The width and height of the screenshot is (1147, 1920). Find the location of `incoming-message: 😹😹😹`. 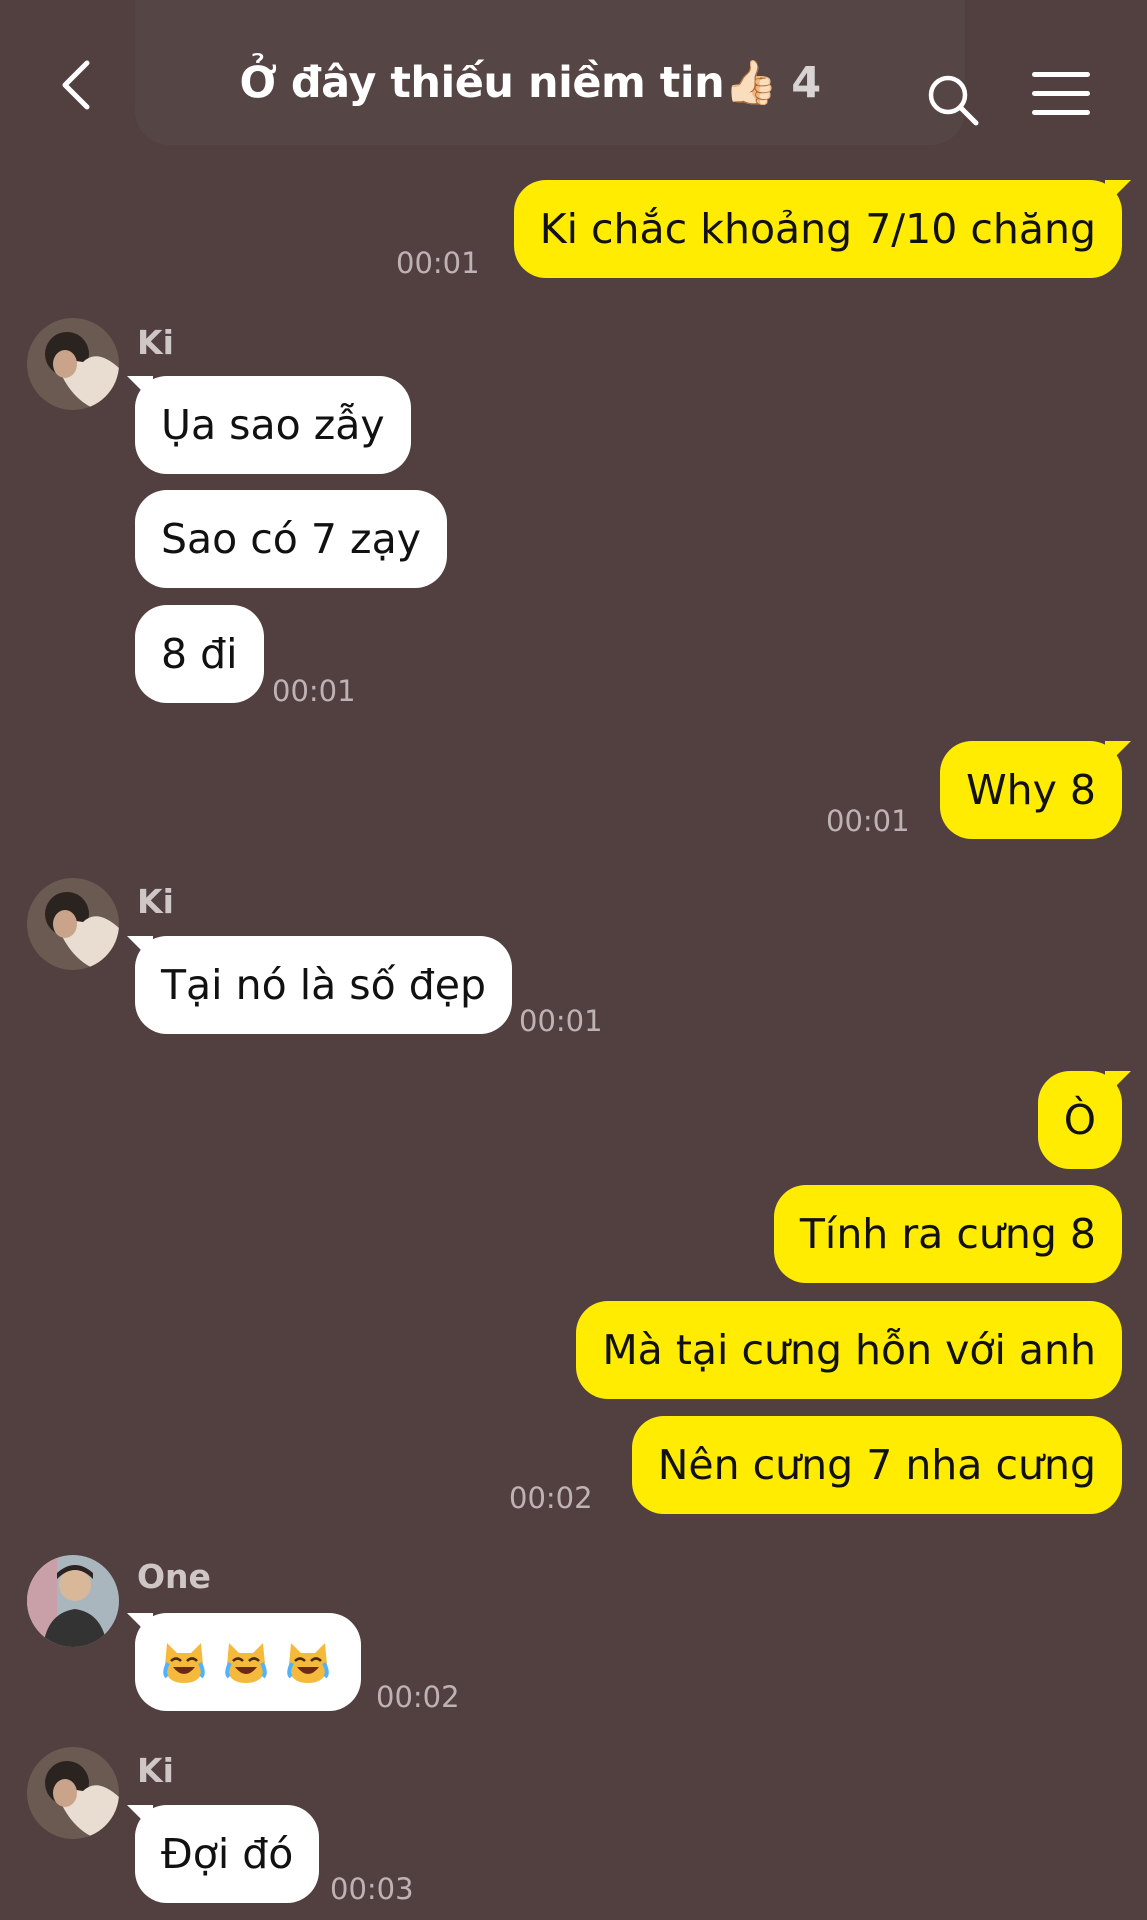

incoming-message: 😹😹😹 is located at coordinates (248, 1662).